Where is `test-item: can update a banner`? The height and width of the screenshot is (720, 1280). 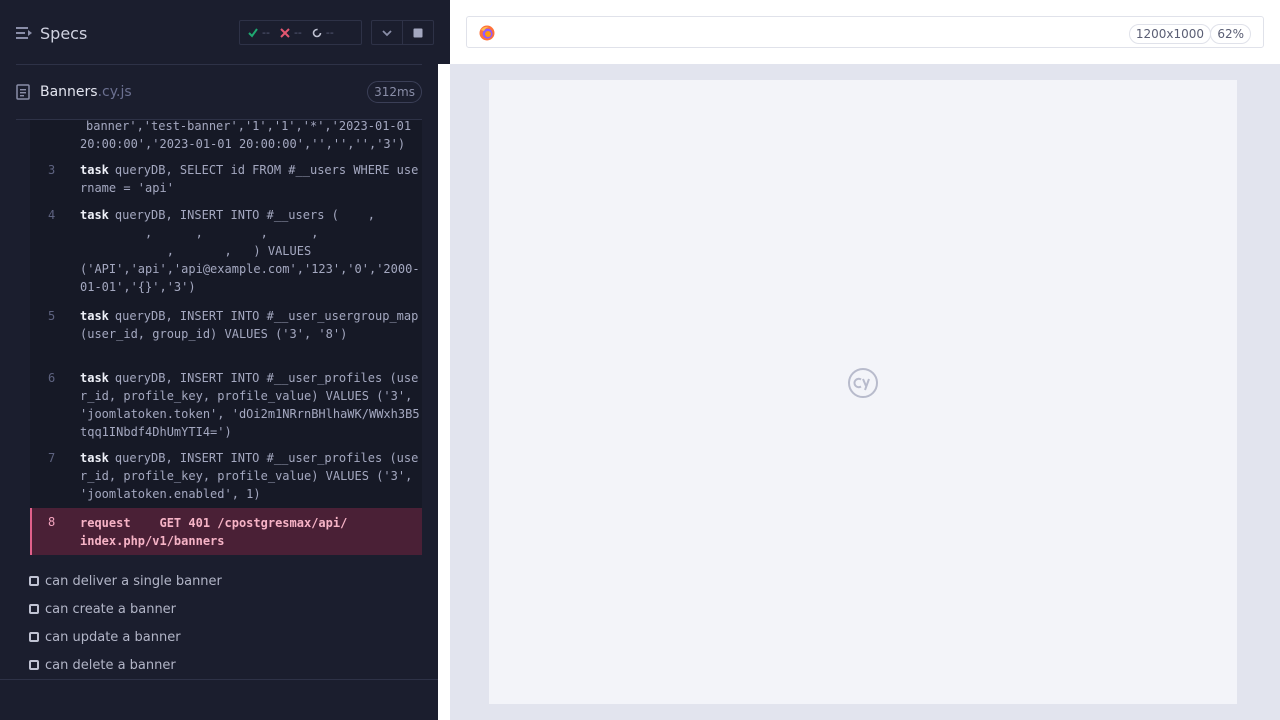
test-item: can update a banner is located at coordinates (105, 637).